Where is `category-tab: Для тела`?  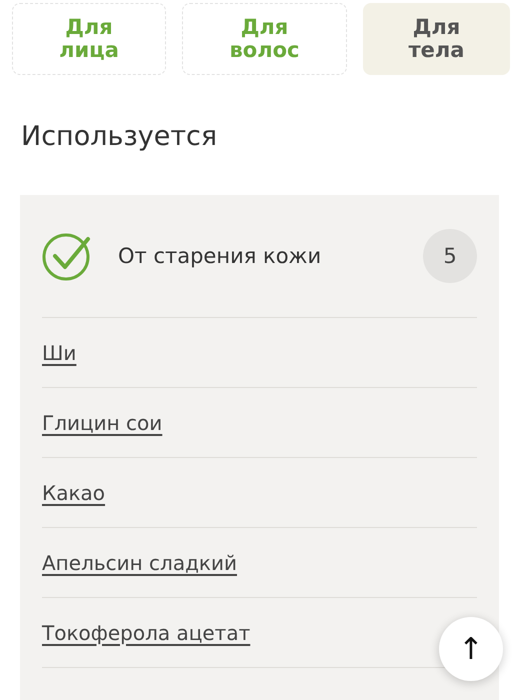
category-tab: Для тела is located at coordinates (436, 39).